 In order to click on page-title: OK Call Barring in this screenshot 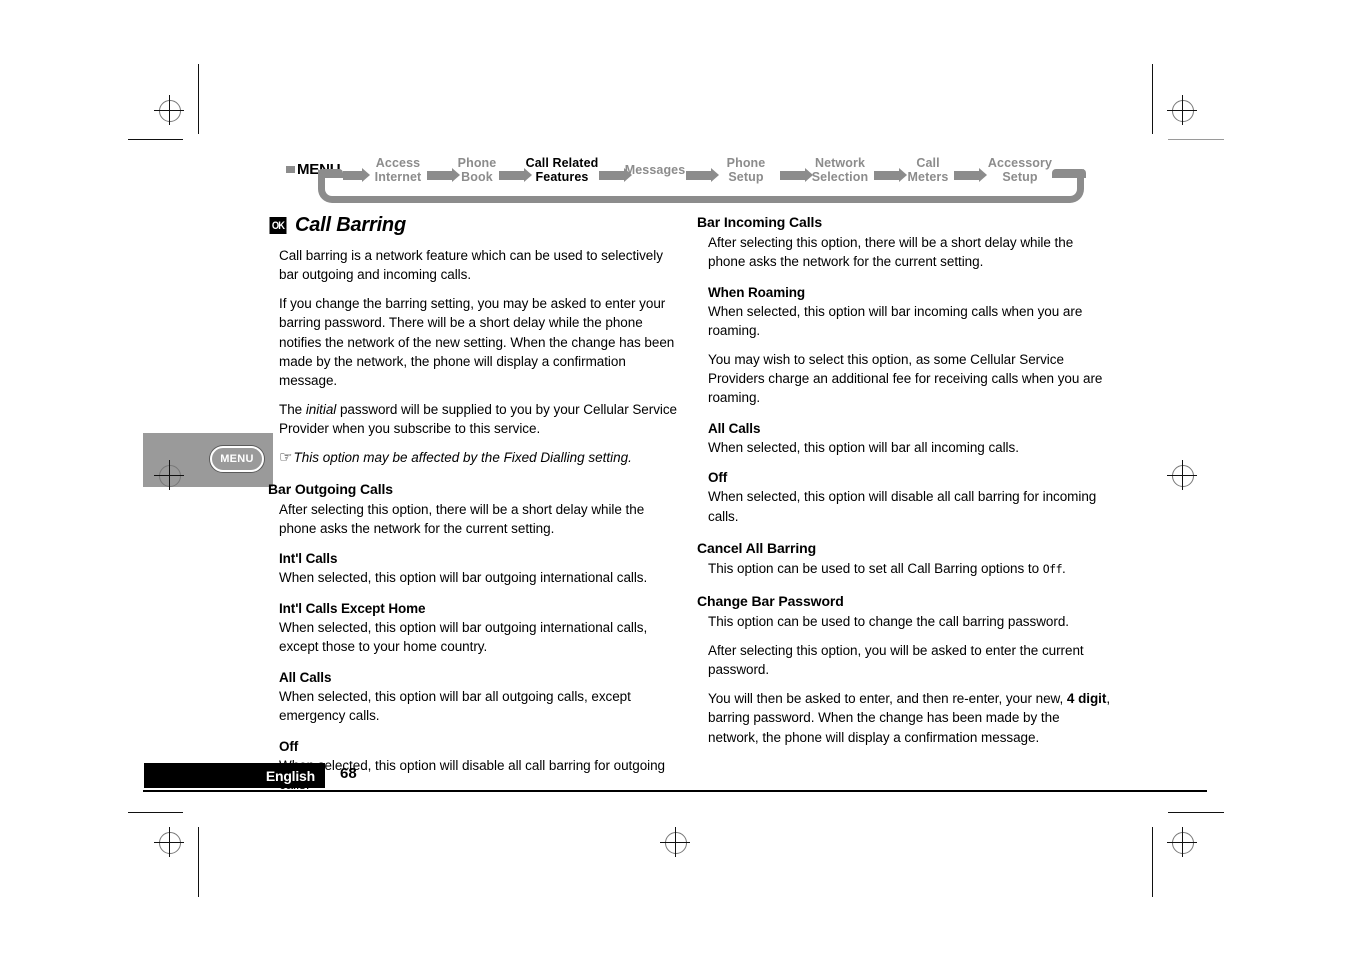, I will do `click(475, 225)`.